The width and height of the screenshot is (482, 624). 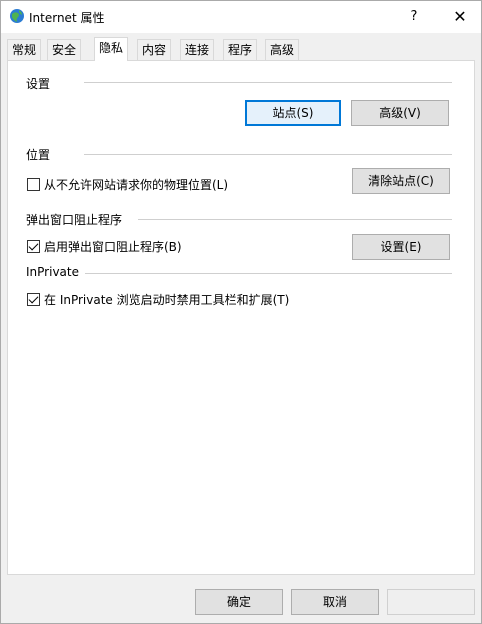 I want to click on disable-toolbars-row: 在 InPrivate 浏览启动时禁用工具栏和扩展(T), so click(x=158, y=299).